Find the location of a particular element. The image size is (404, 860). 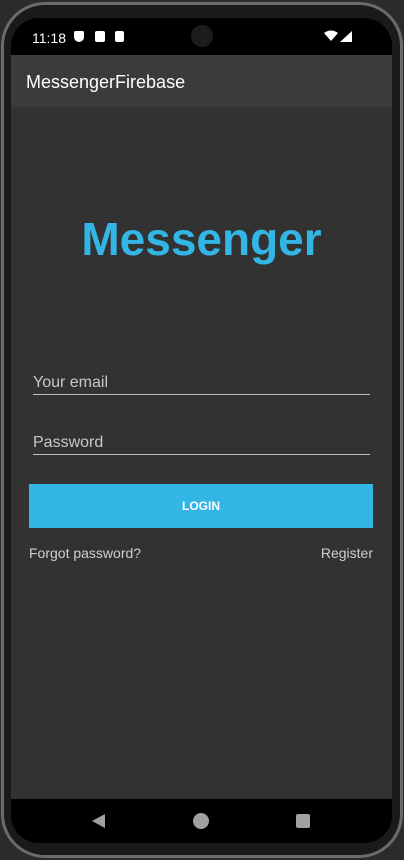

app-bar: MessengerFirebase is located at coordinates (201, 81).